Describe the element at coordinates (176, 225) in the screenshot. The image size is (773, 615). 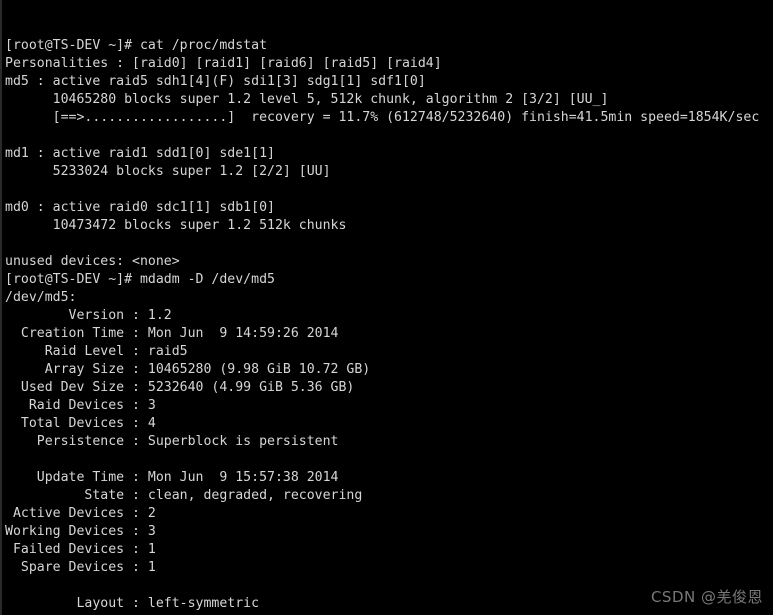
I see `terminal-line: 10473472 blocks super 1.2 512k chunks` at that location.